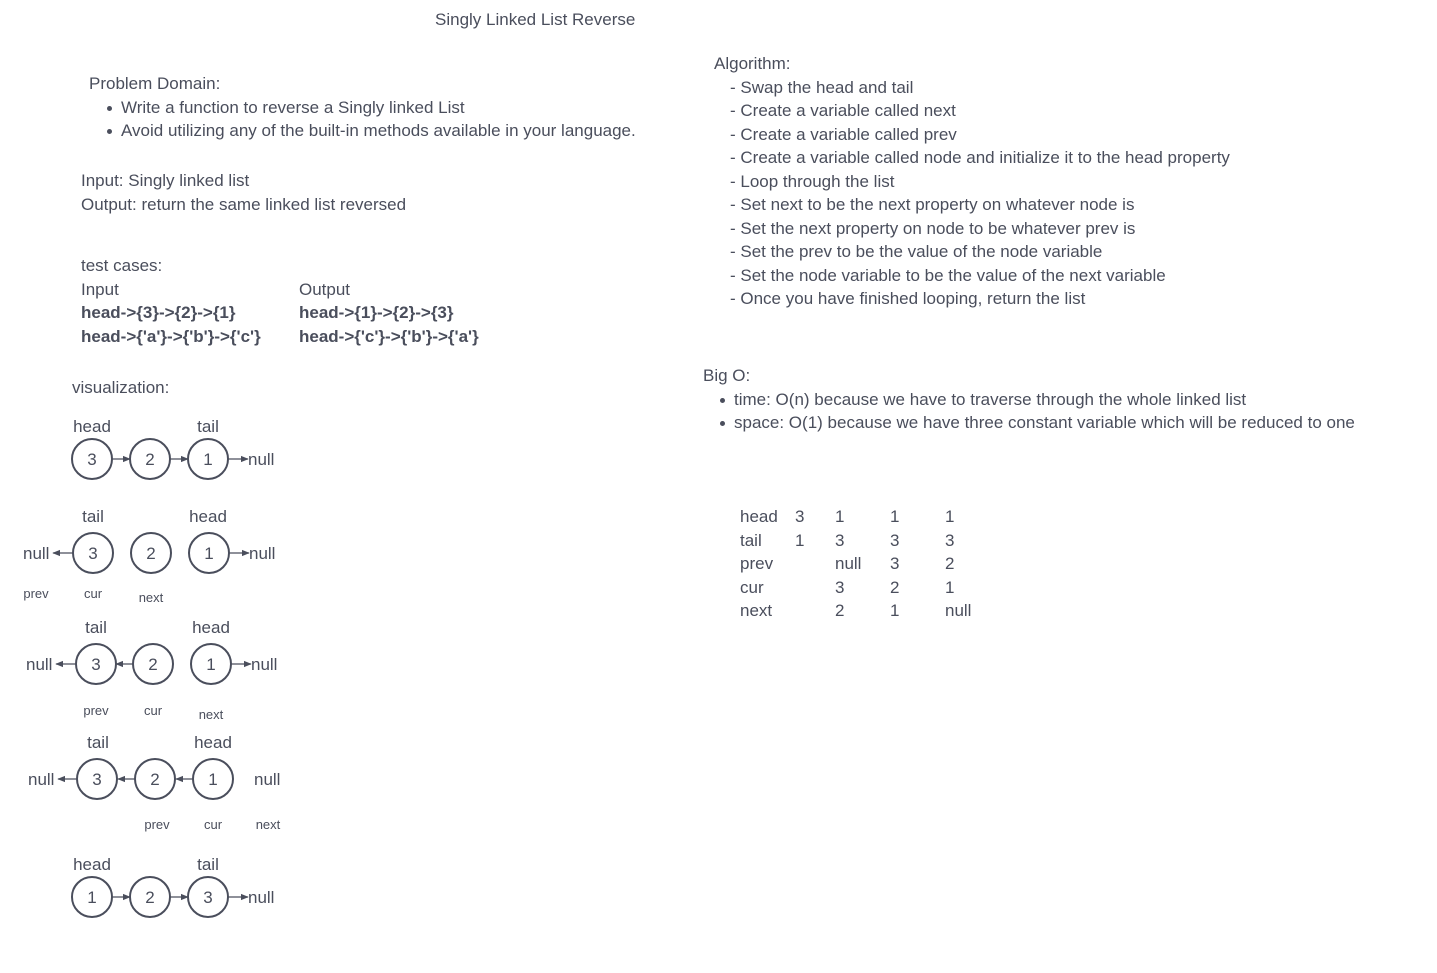 The image size is (1437, 973). I want to click on trace-row: cur 3 2 1, so click(855, 588).